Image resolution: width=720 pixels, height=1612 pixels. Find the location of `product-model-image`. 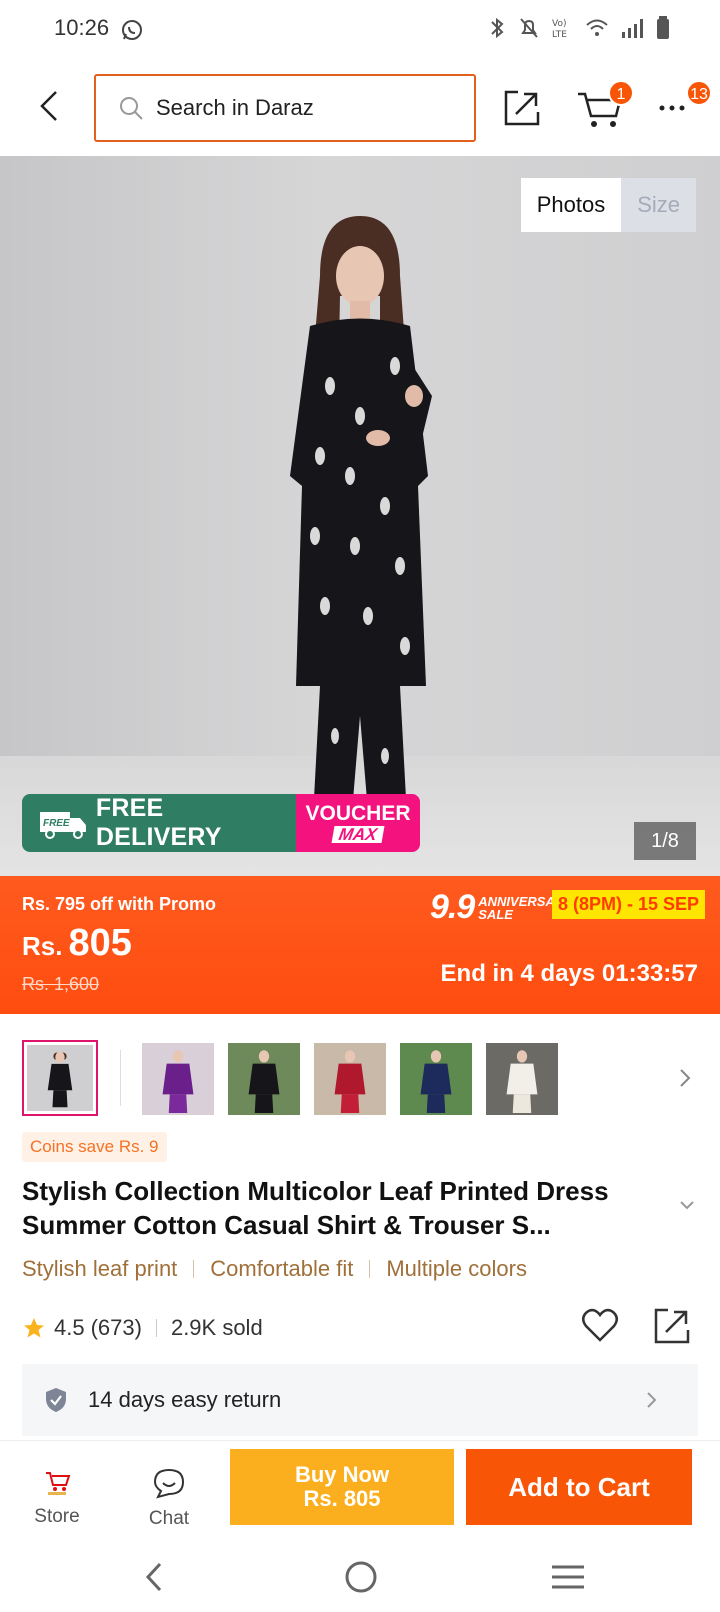

product-model-image is located at coordinates (361, 532).